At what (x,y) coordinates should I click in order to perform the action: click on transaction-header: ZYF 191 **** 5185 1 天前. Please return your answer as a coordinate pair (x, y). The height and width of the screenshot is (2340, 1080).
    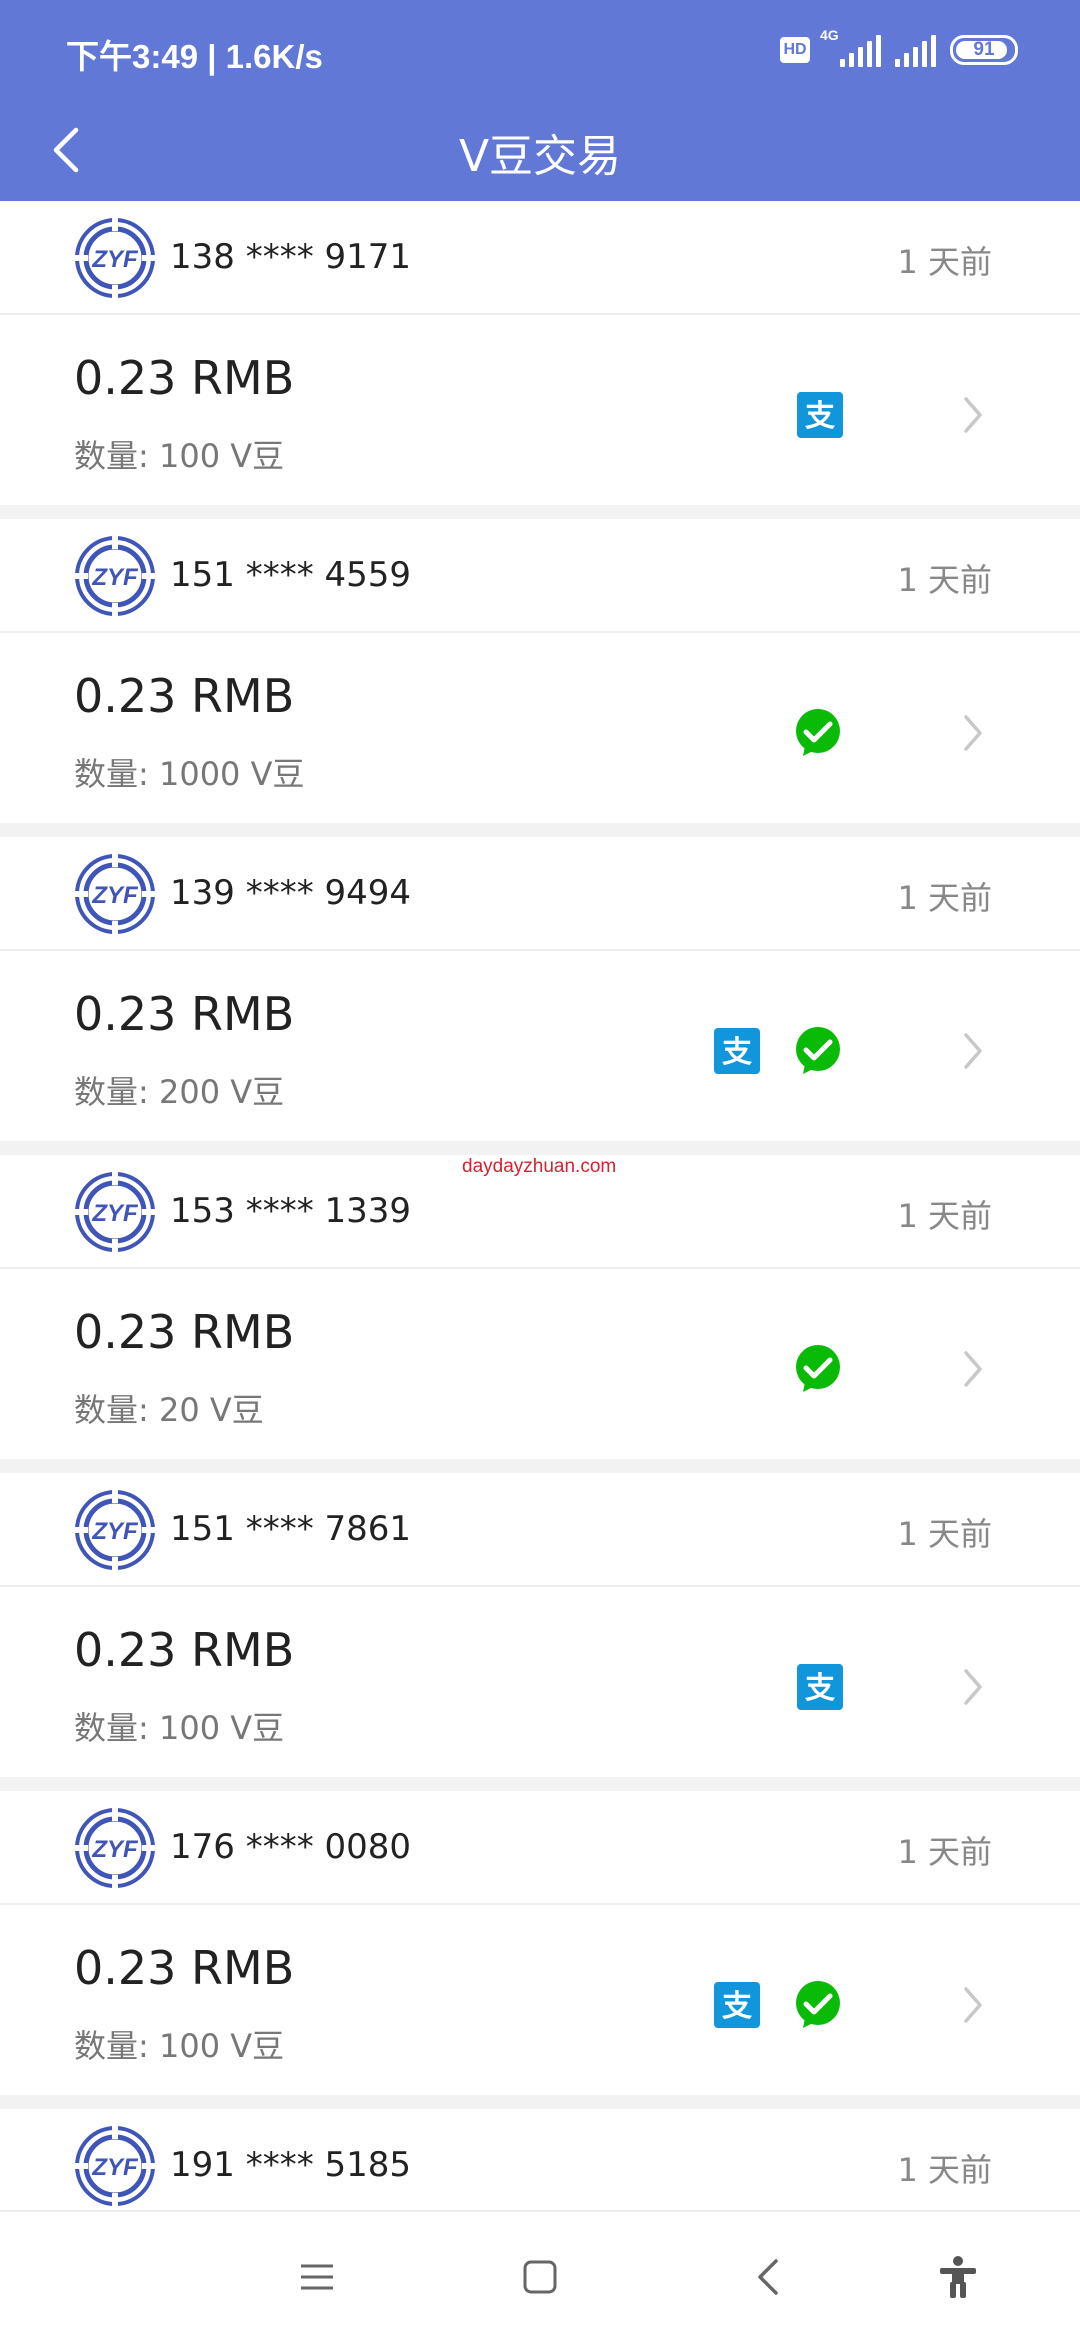
    Looking at the image, I should click on (540, 2166).